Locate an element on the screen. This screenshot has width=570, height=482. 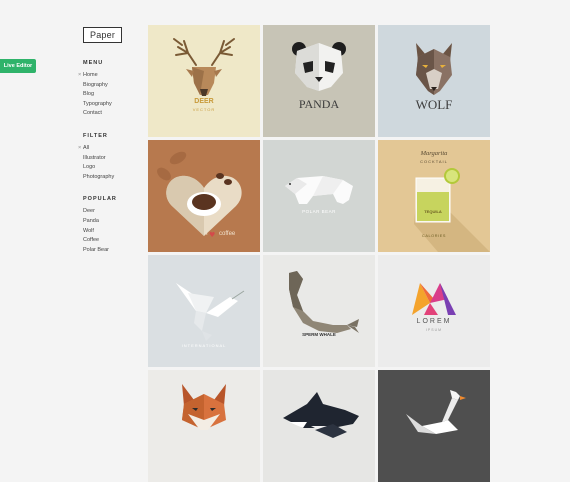
tile-fox is located at coordinates (204, 426).